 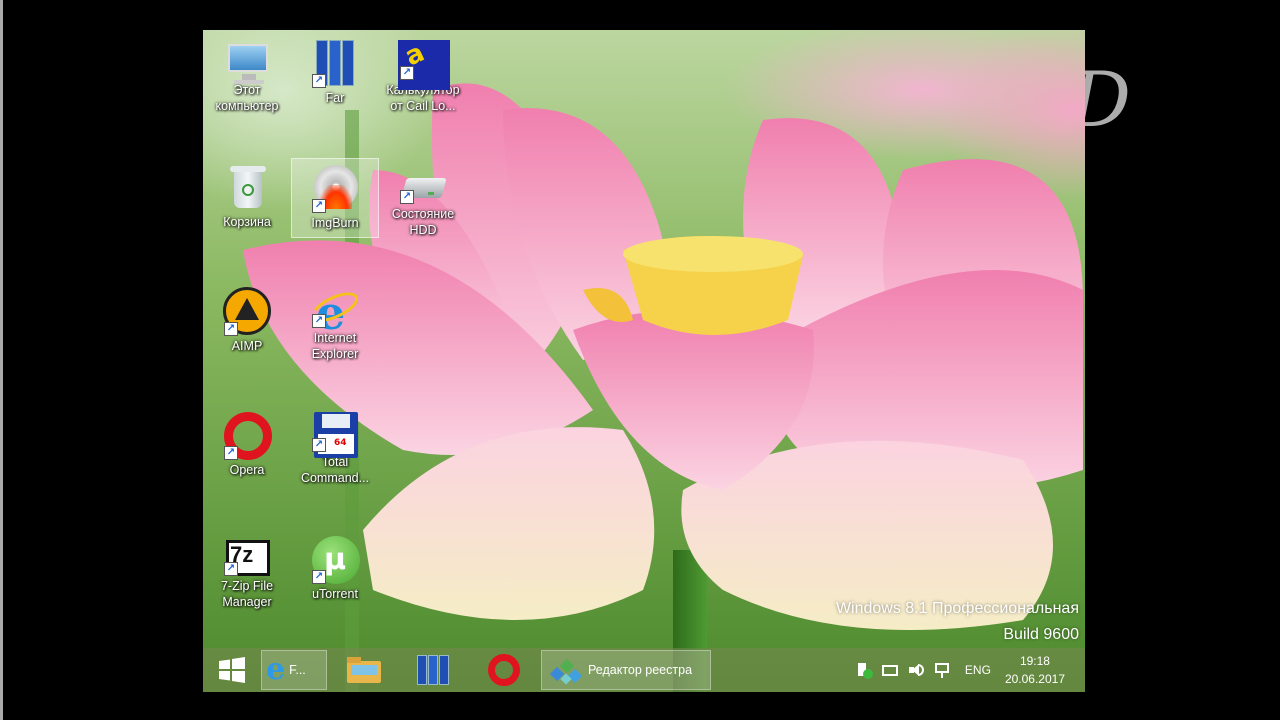 I want to click on desktop-icon-label: Корзина, so click(x=247, y=222).